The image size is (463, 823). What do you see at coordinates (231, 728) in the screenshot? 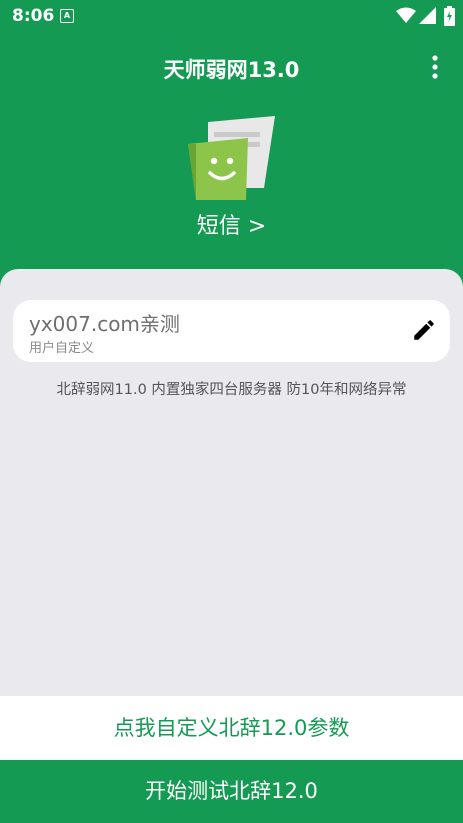
I see `customize-params-button: 点我自定义北辞12.0参数` at bounding box center [231, 728].